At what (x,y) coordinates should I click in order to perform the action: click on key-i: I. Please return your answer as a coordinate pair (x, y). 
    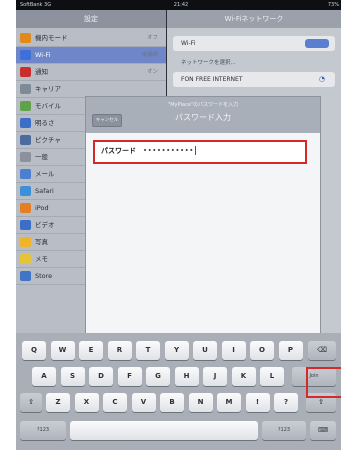
    Looking at the image, I should click on (233, 350).